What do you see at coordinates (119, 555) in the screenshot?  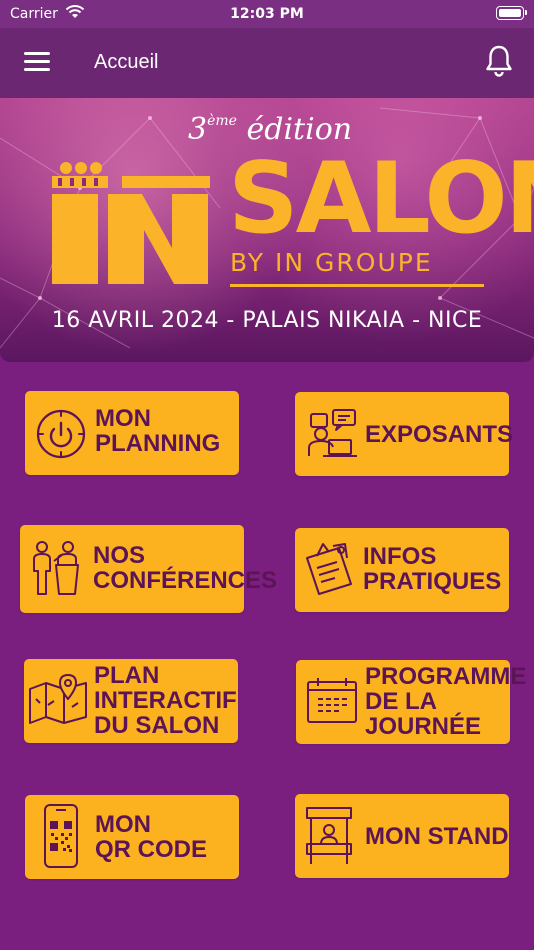 I see `tile-label-line: NOS` at bounding box center [119, 555].